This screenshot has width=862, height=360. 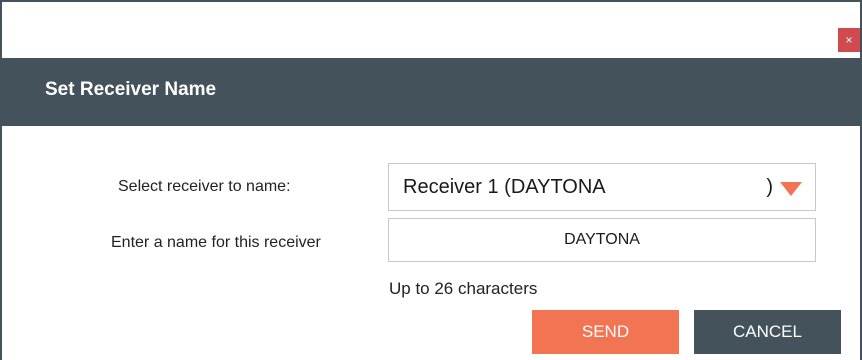 What do you see at coordinates (204, 186) in the screenshot?
I see `select-receiver-label: Select receiver to name:` at bounding box center [204, 186].